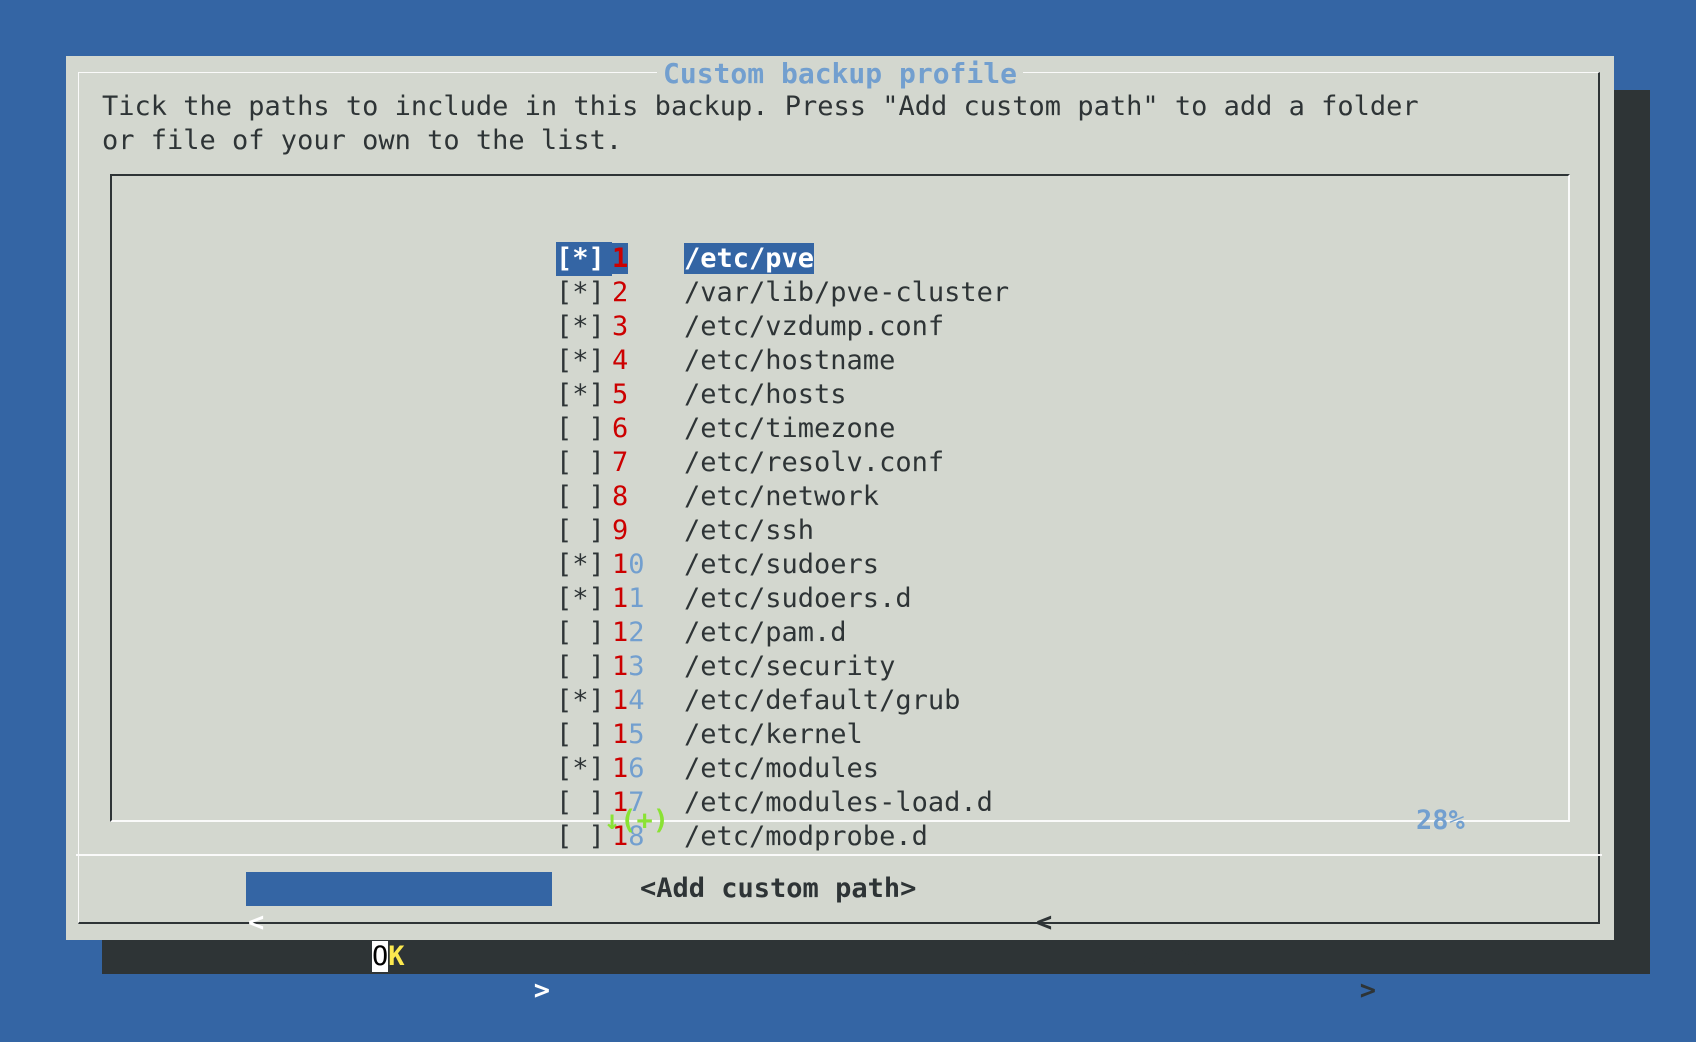  I want to click on item-path: /etc/timezone, so click(790, 428).